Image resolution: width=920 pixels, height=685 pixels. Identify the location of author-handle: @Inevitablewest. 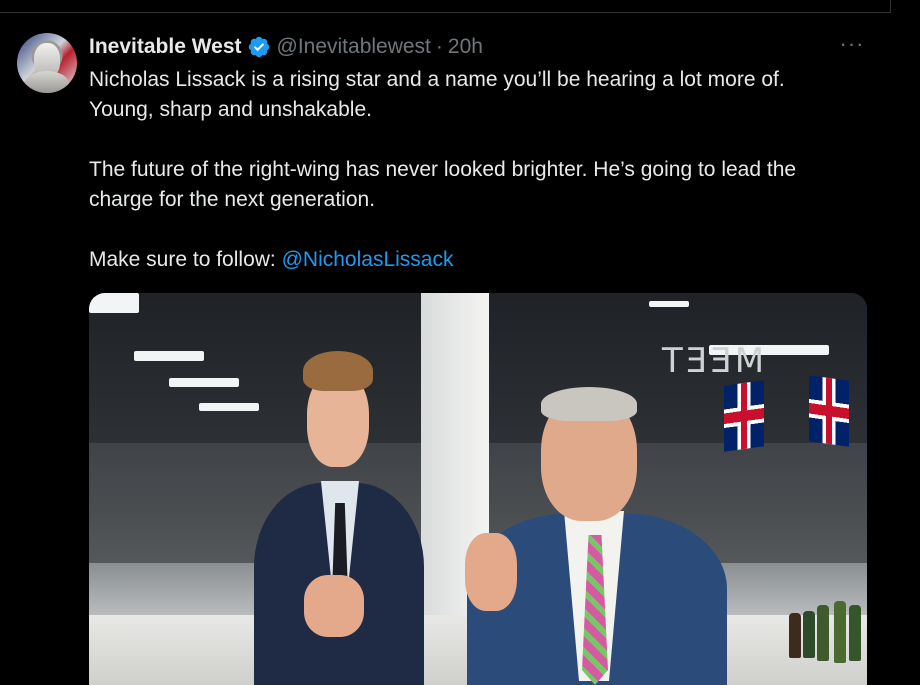
(354, 47).